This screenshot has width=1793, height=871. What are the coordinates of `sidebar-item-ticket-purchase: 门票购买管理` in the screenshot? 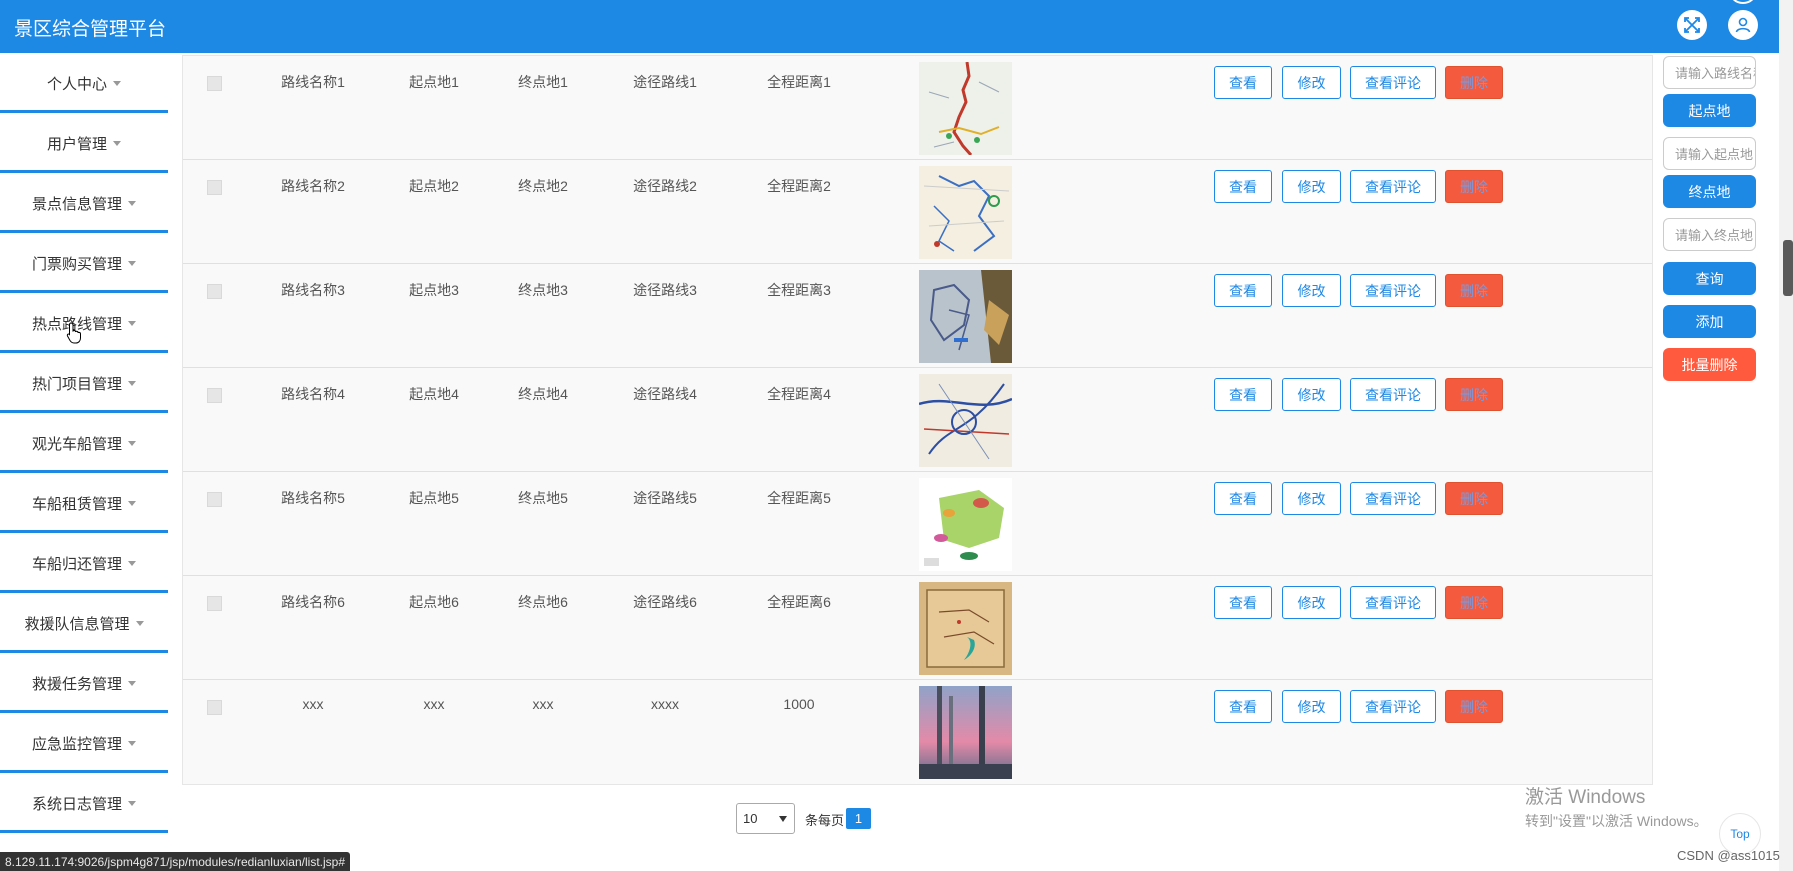 It's located at (84, 263).